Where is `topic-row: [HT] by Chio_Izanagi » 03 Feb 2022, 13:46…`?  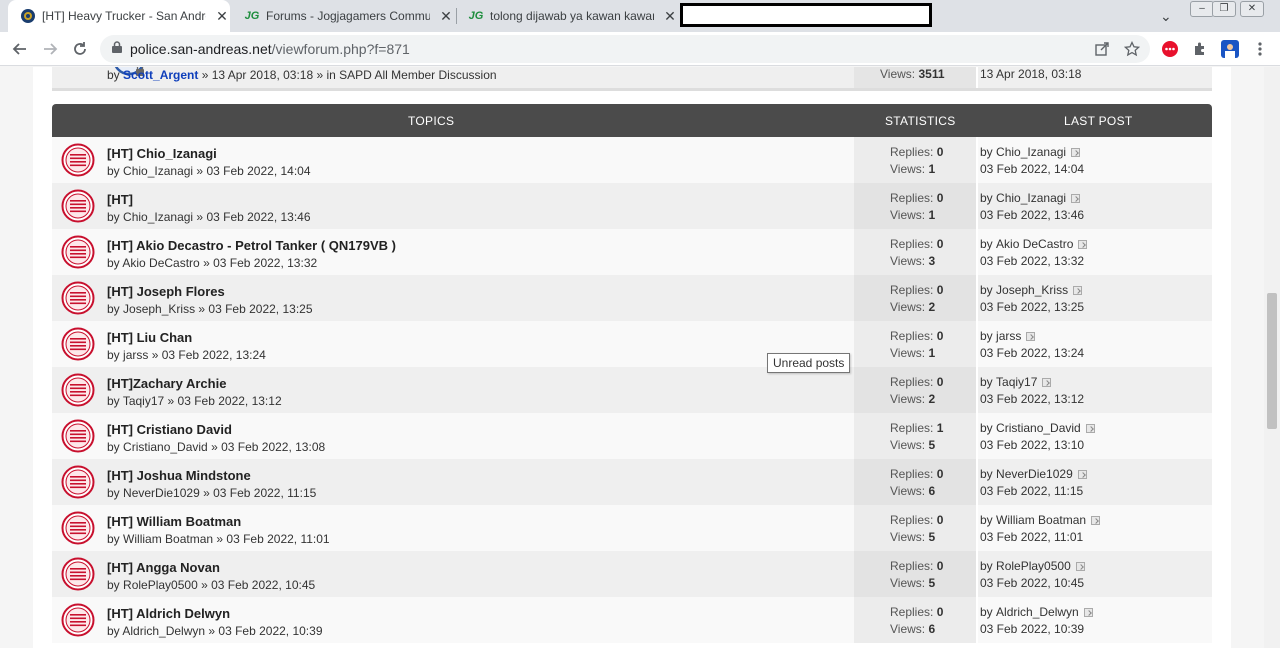
topic-row: [HT] by Chio_Izanagi » 03 Feb 2022, 13:46… is located at coordinates (632, 206).